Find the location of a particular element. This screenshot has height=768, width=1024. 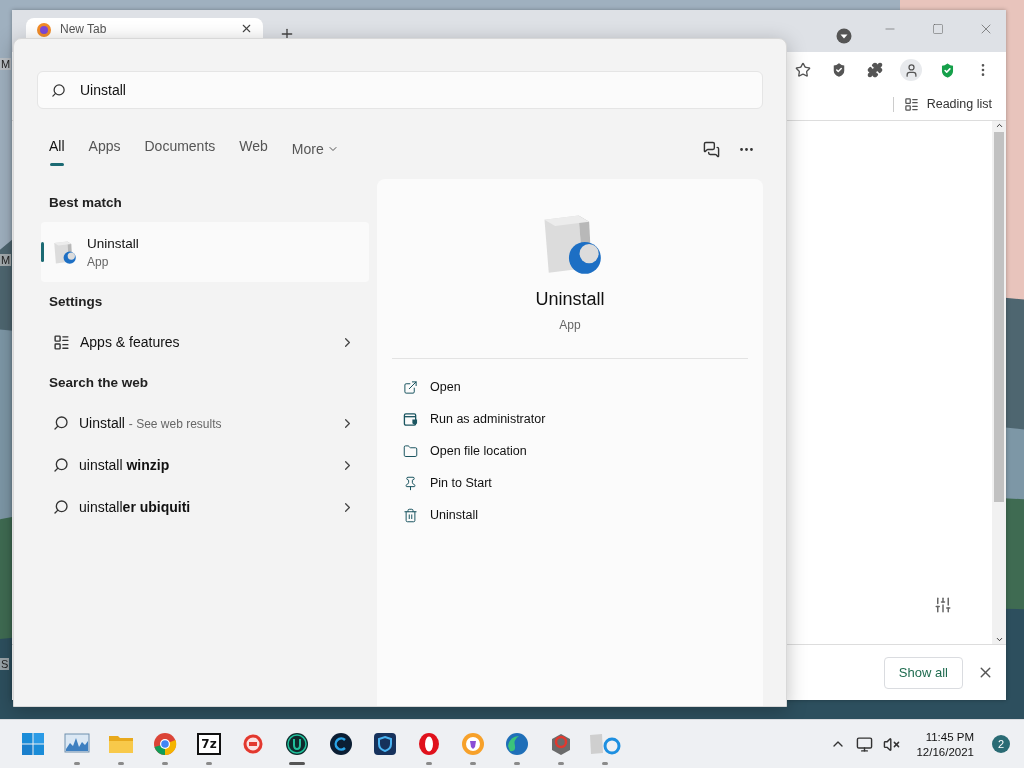

tab-title: New Tab is located at coordinates (84, 29).